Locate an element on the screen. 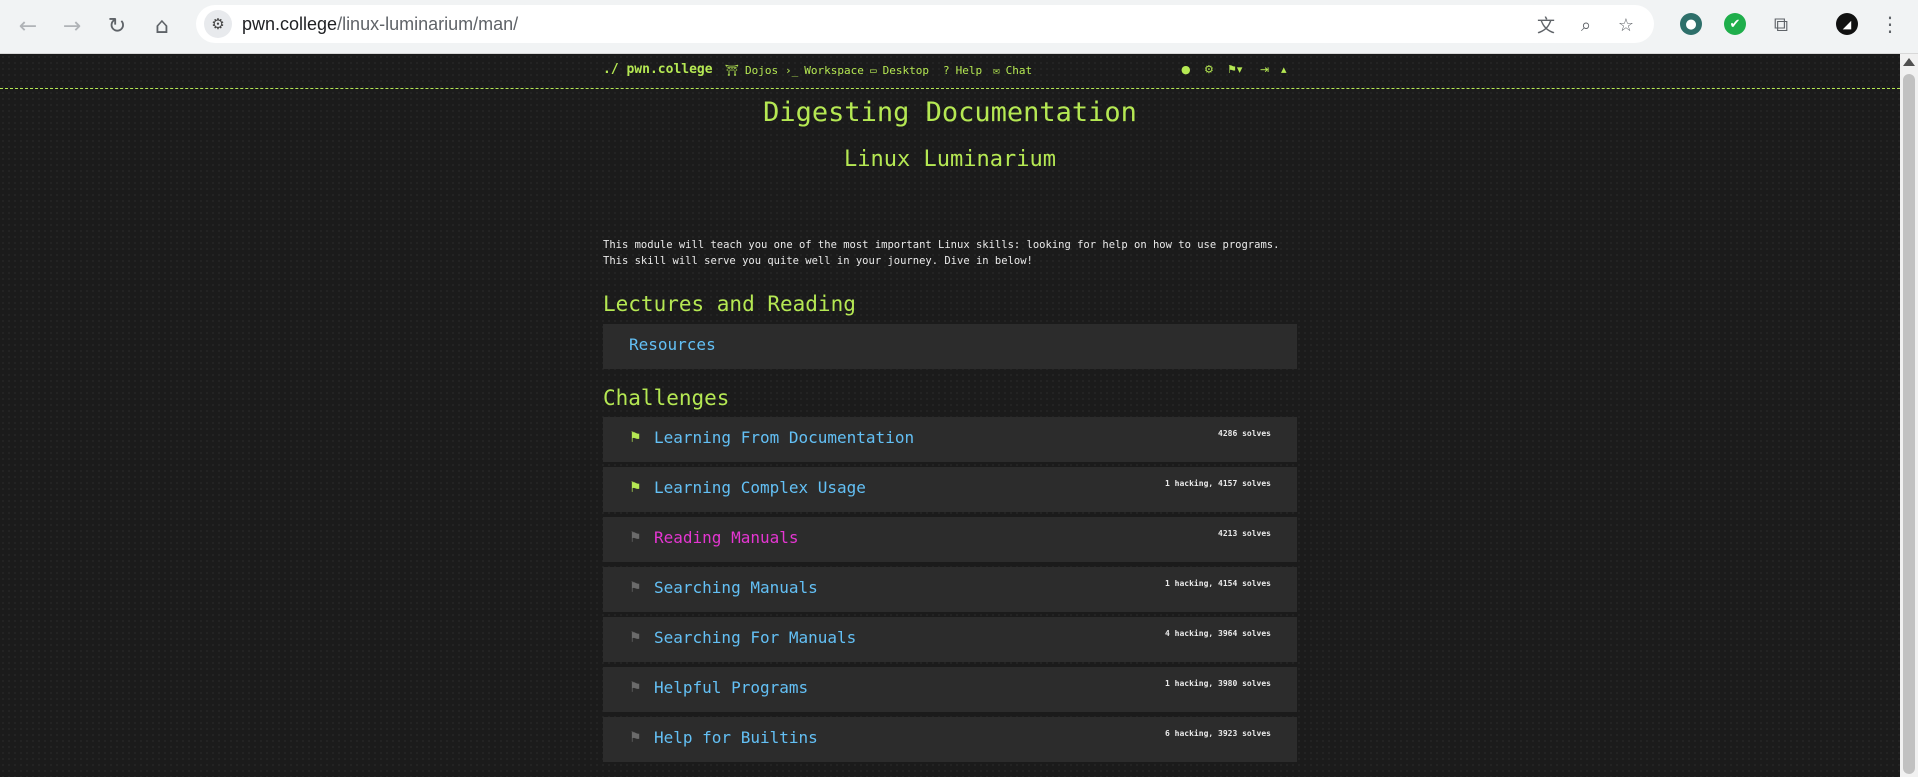 The height and width of the screenshot is (777, 1918). terminal-icon: ›_ is located at coordinates (792, 70).